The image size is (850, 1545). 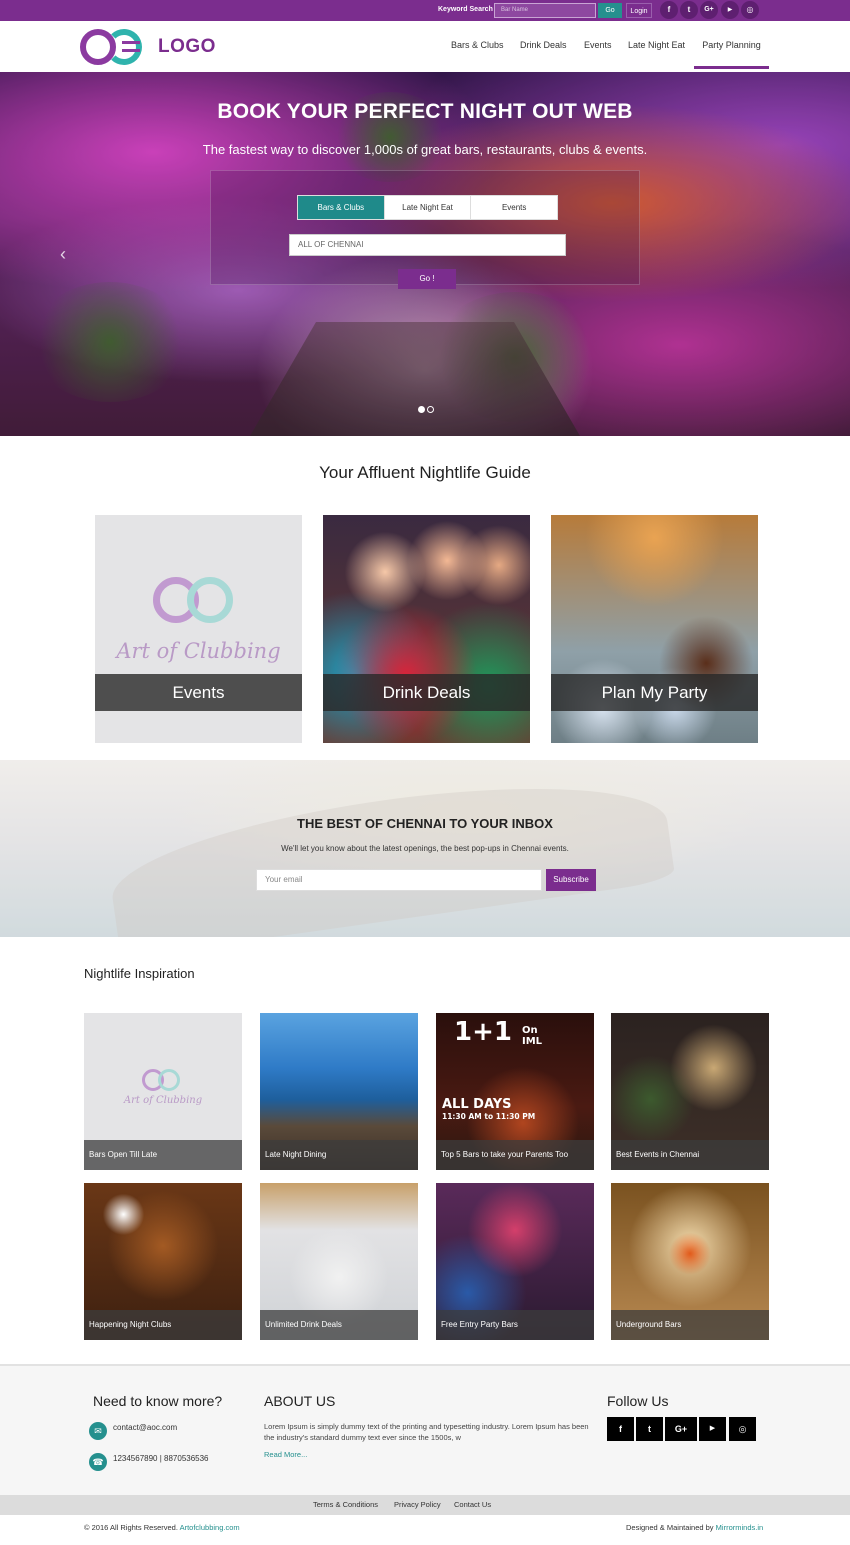 I want to click on slide-dot-active, so click(x=421, y=409).